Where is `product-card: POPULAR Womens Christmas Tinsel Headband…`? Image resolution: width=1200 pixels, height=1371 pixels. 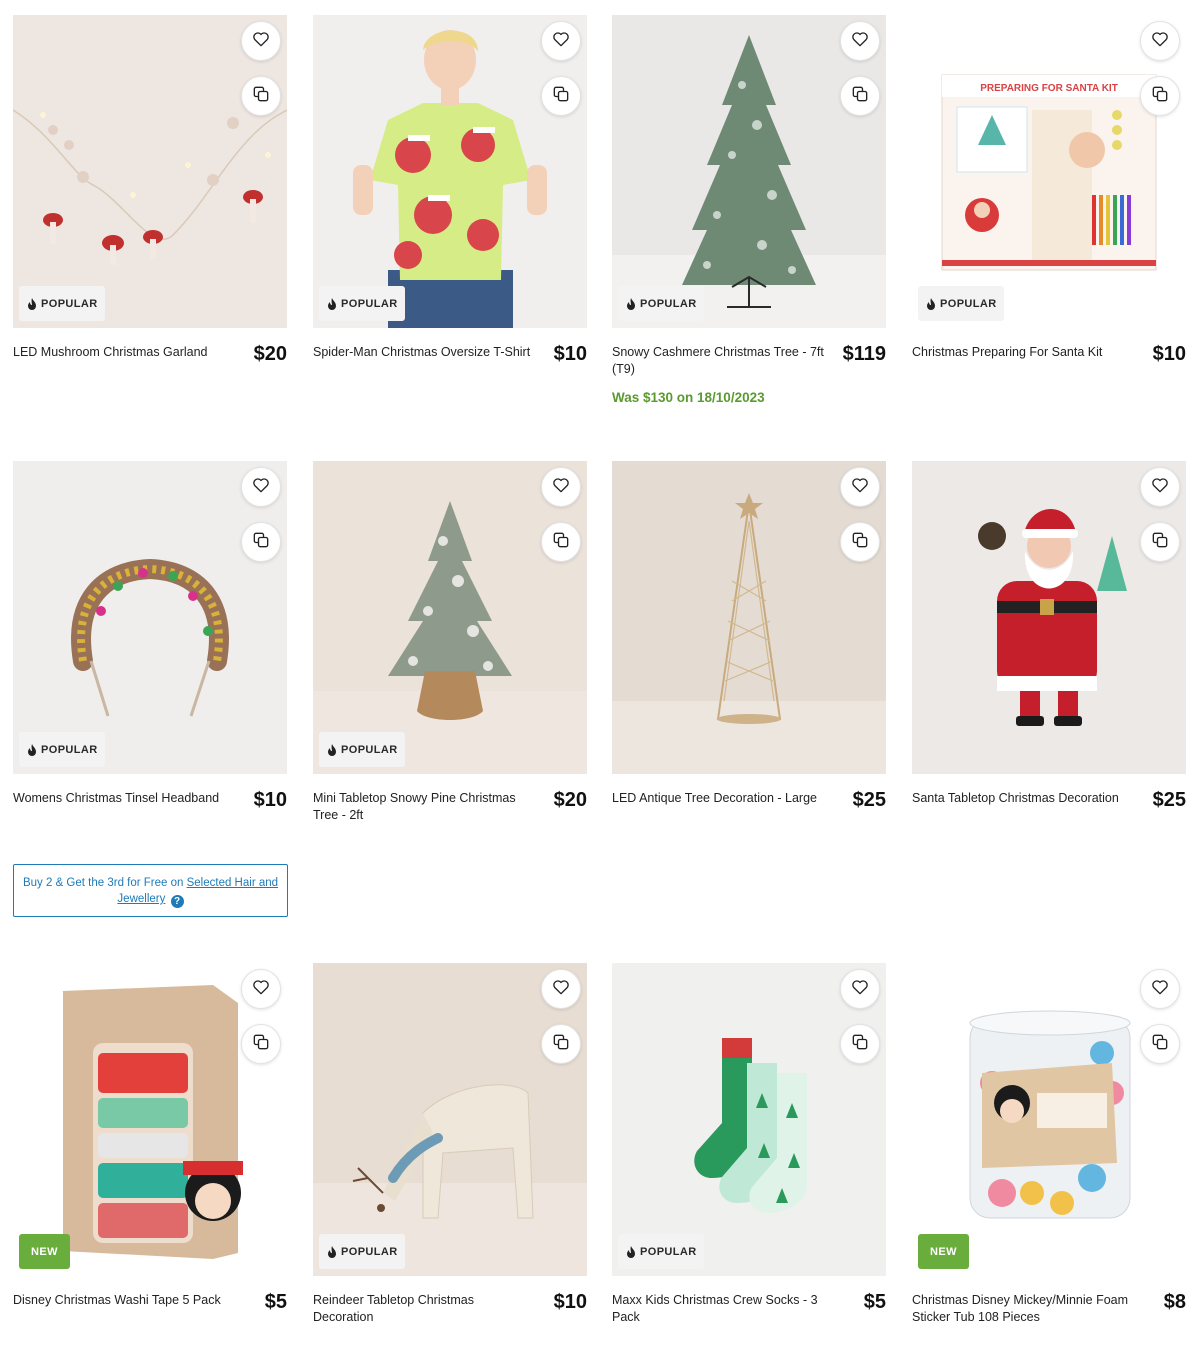 product-card: POPULAR Womens Christmas Tinsel Headband… is located at coordinates (150, 635).